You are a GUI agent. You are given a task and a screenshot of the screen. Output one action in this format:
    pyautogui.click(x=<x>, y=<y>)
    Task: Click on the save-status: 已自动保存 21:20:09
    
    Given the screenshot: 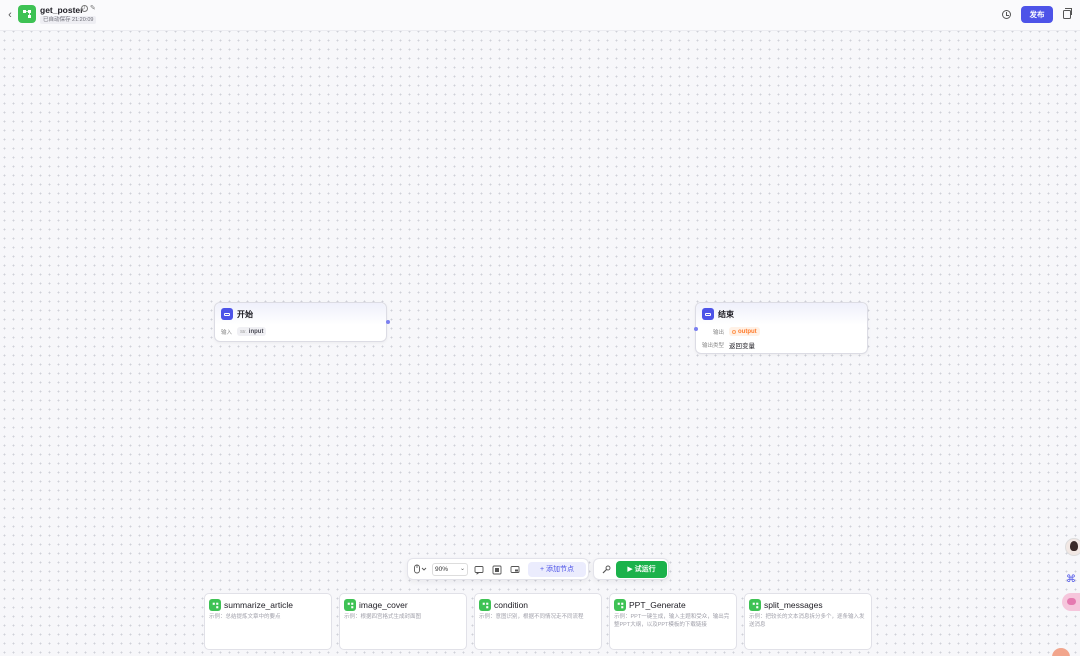 What is the action you would take?
    pyautogui.click(x=68, y=20)
    